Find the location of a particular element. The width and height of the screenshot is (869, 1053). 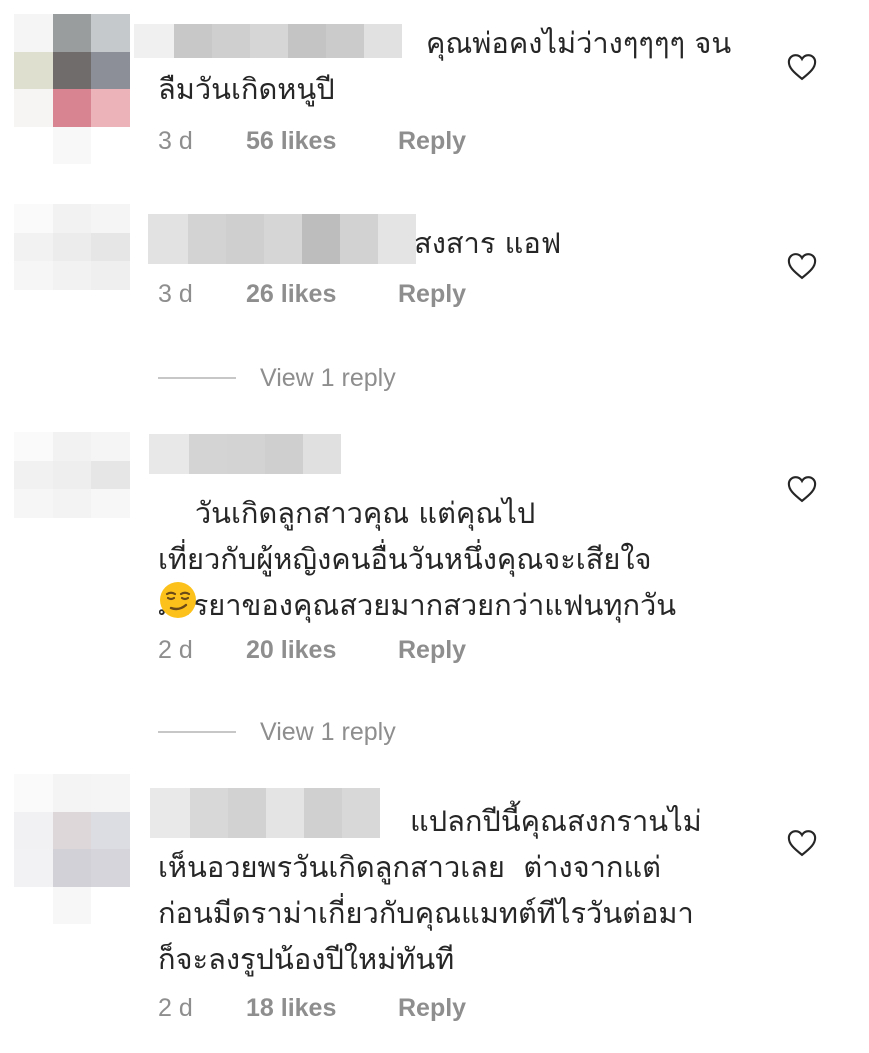

comment-meta: 2 d 18 likes Reply is located at coordinates (312, 1008).